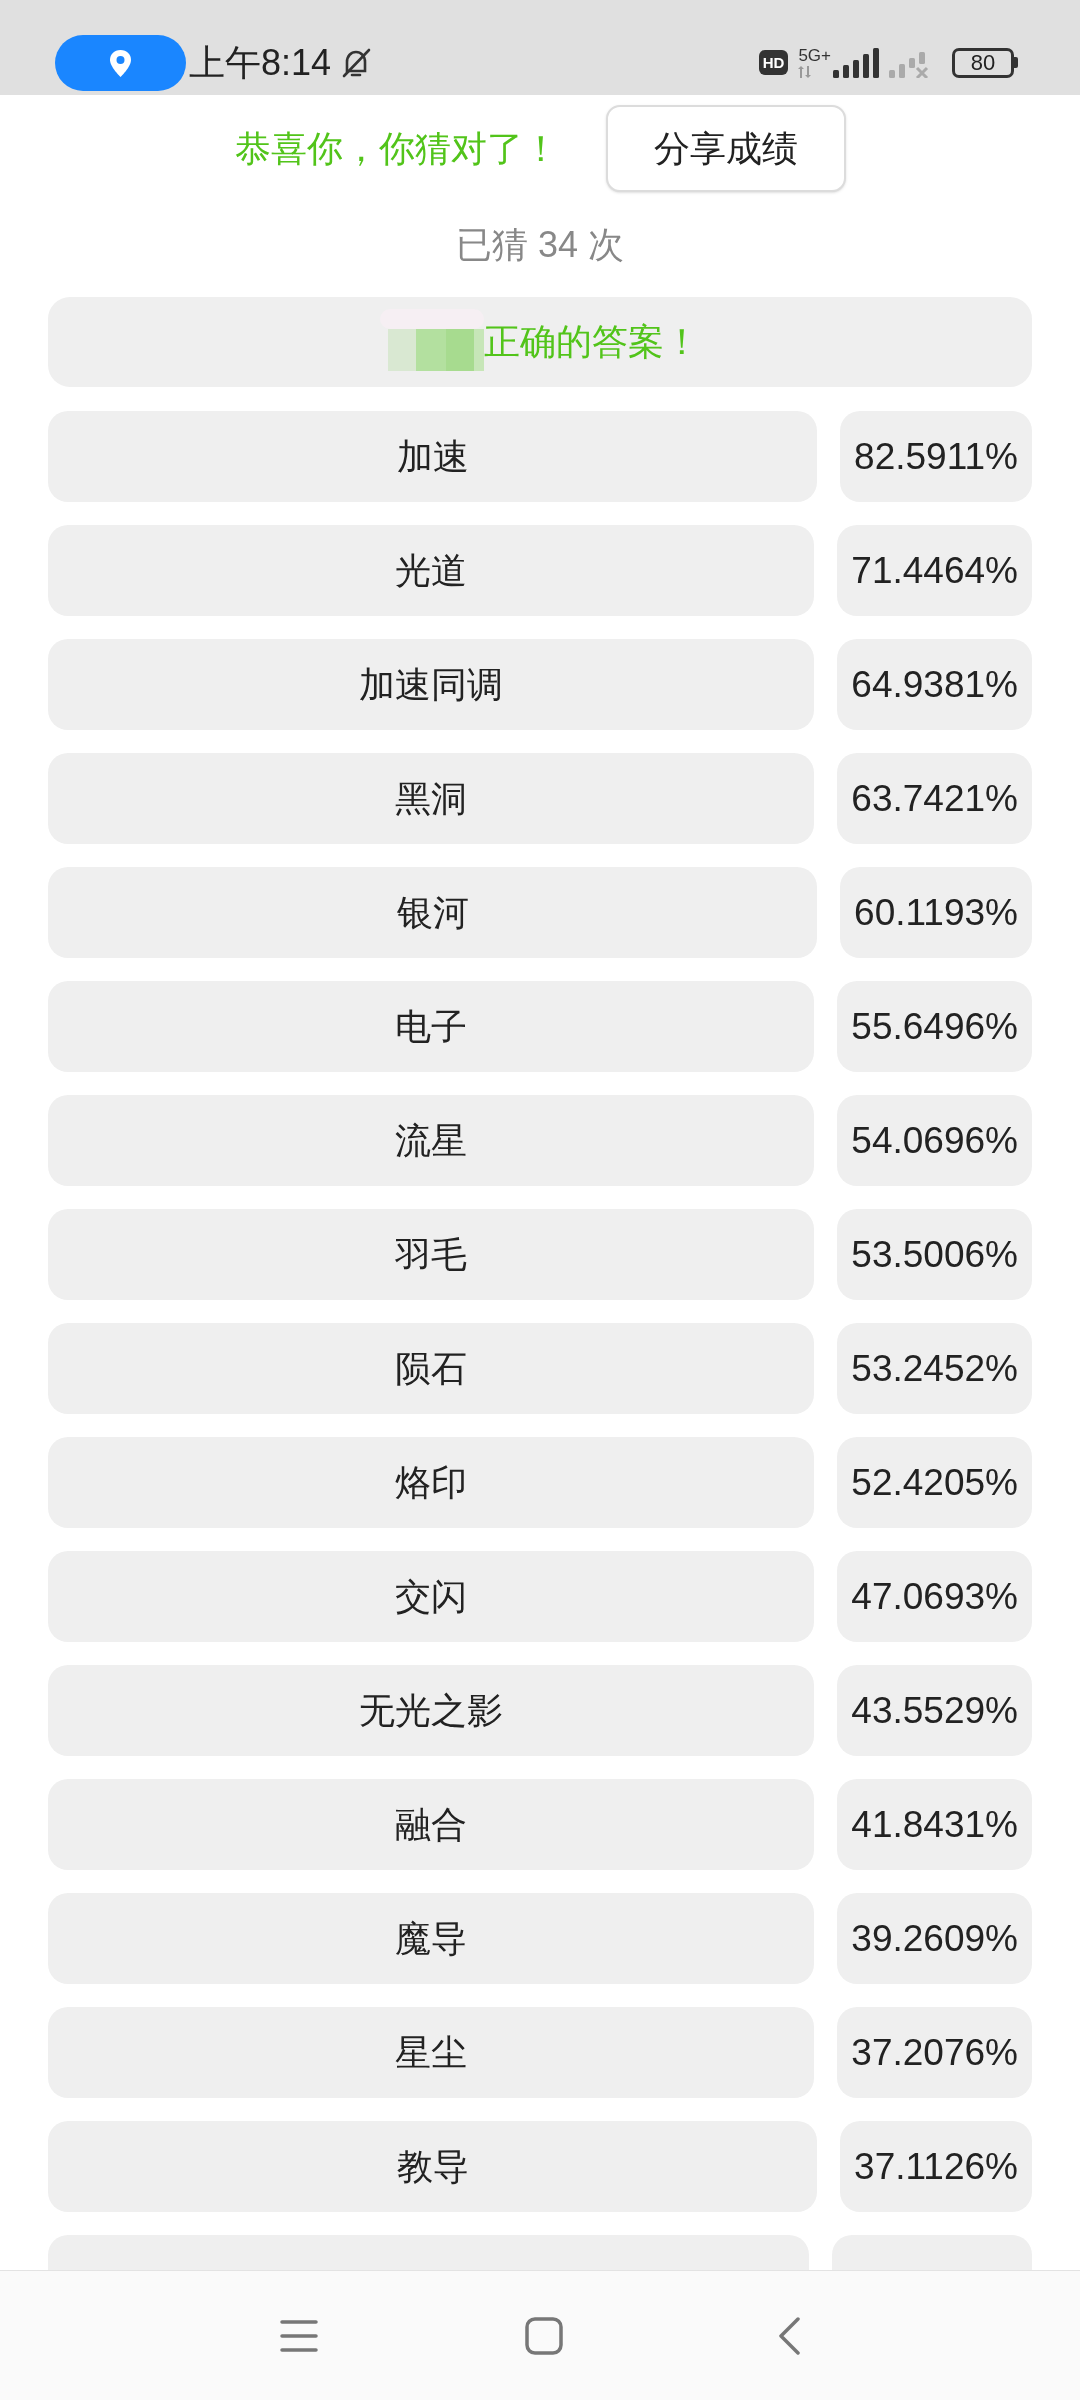  What do you see at coordinates (431, 1710) in the screenshot?
I see `guess-word: 无光之影` at bounding box center [431, 1710].